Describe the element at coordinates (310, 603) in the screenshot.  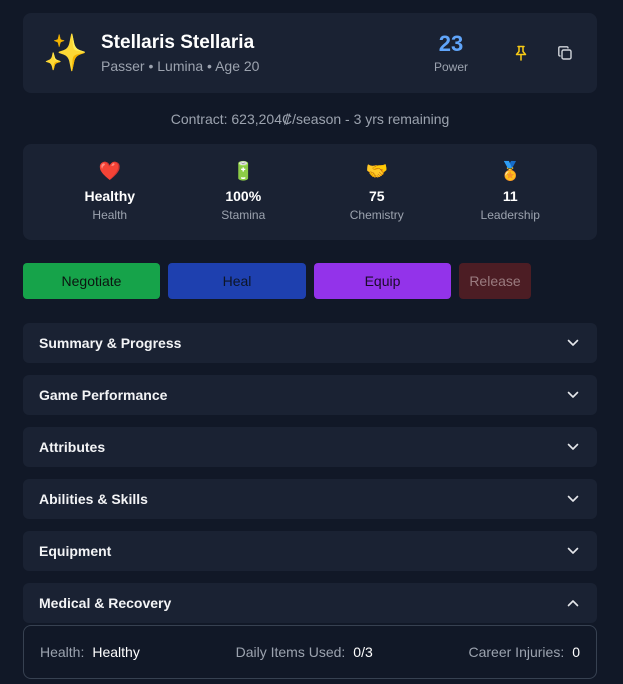
I see `section-medical-recovery: Medical & Recovery` at that location.